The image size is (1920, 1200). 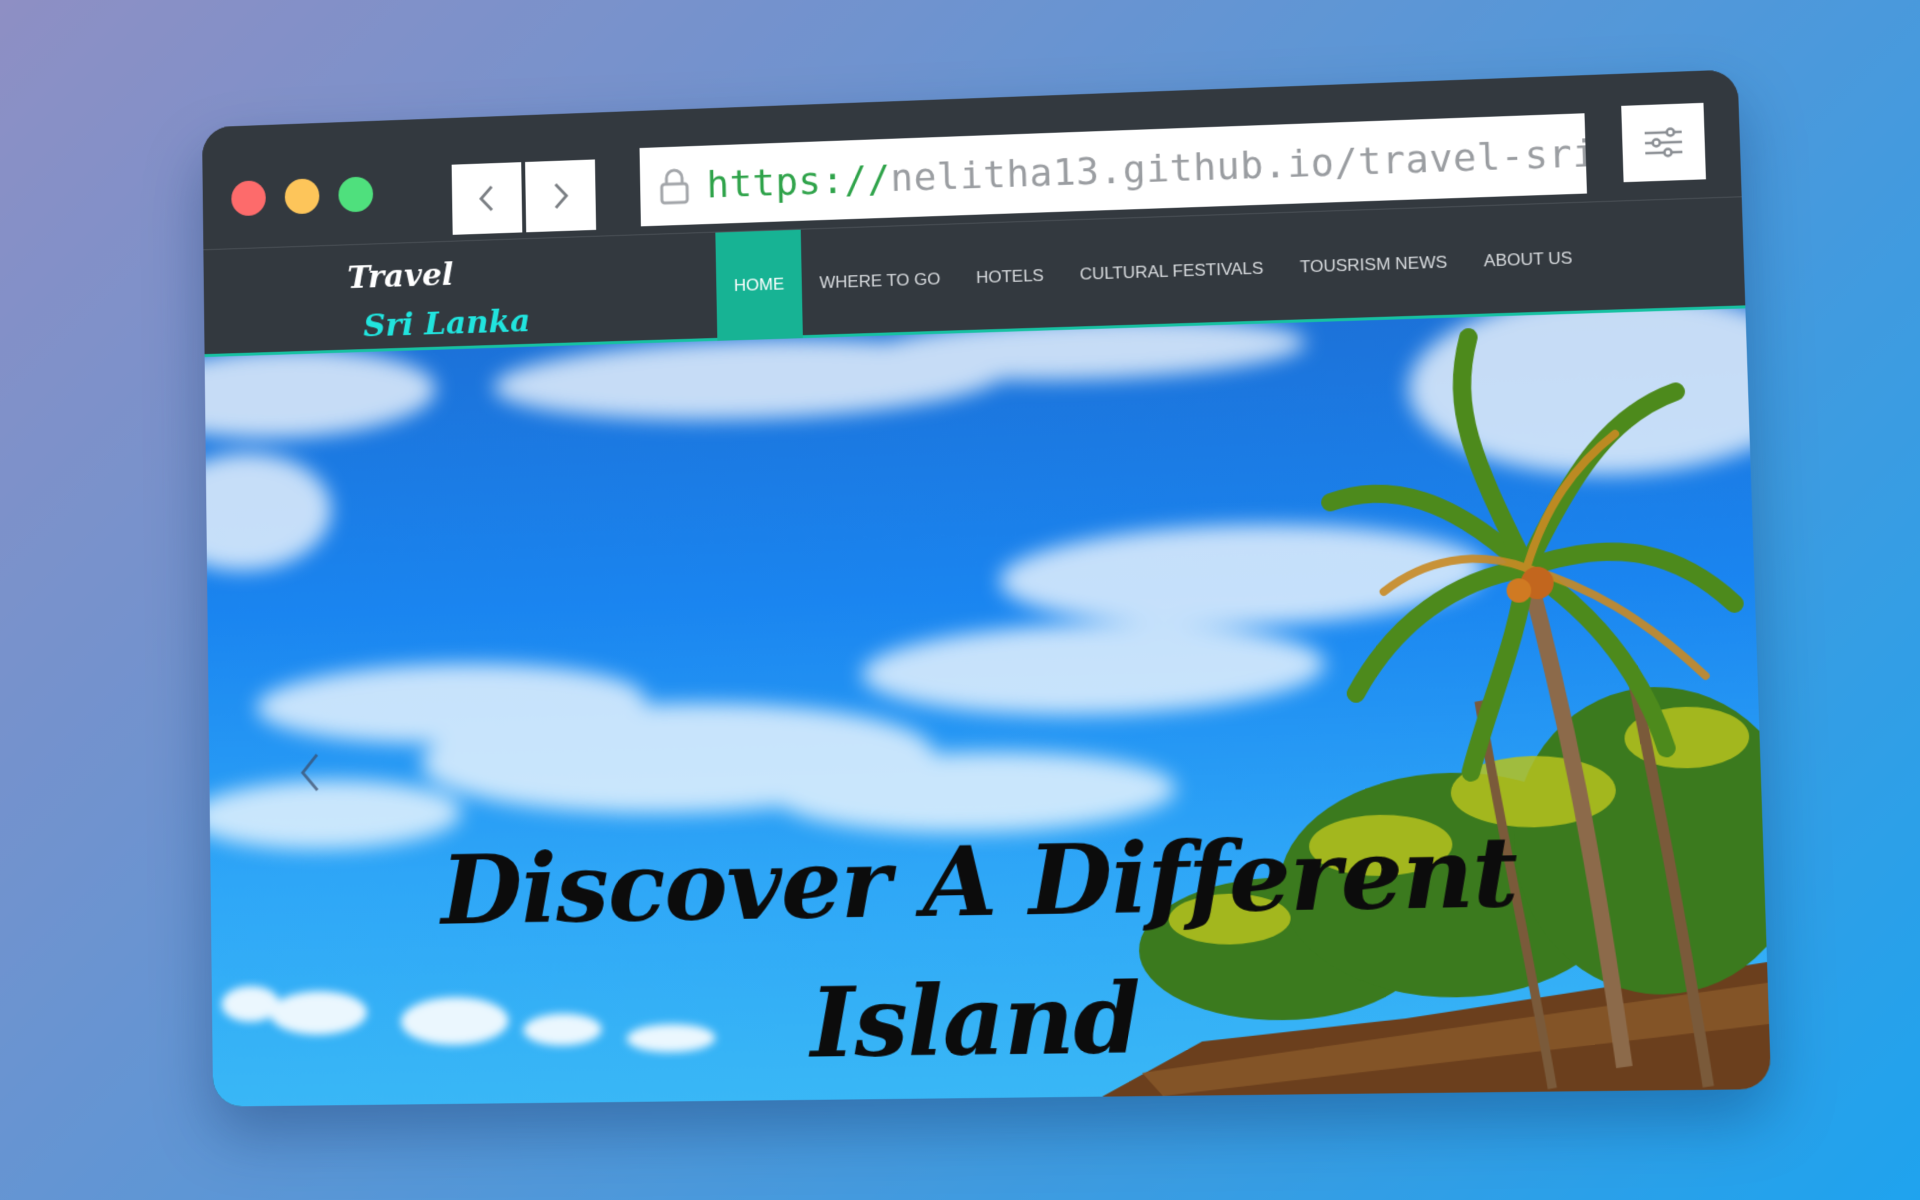 I want to click on sliders-icon, so click(x=1663, y=143).